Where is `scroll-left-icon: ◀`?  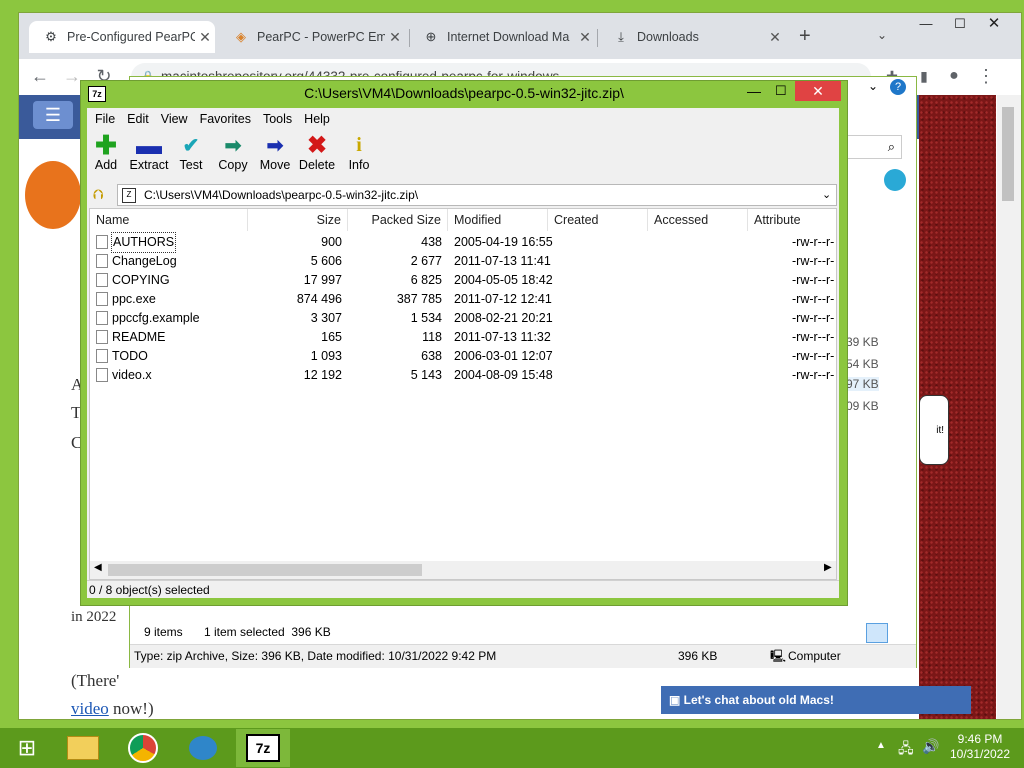
scroll-left-icon: ◀ is located at coordinates (98, 567).